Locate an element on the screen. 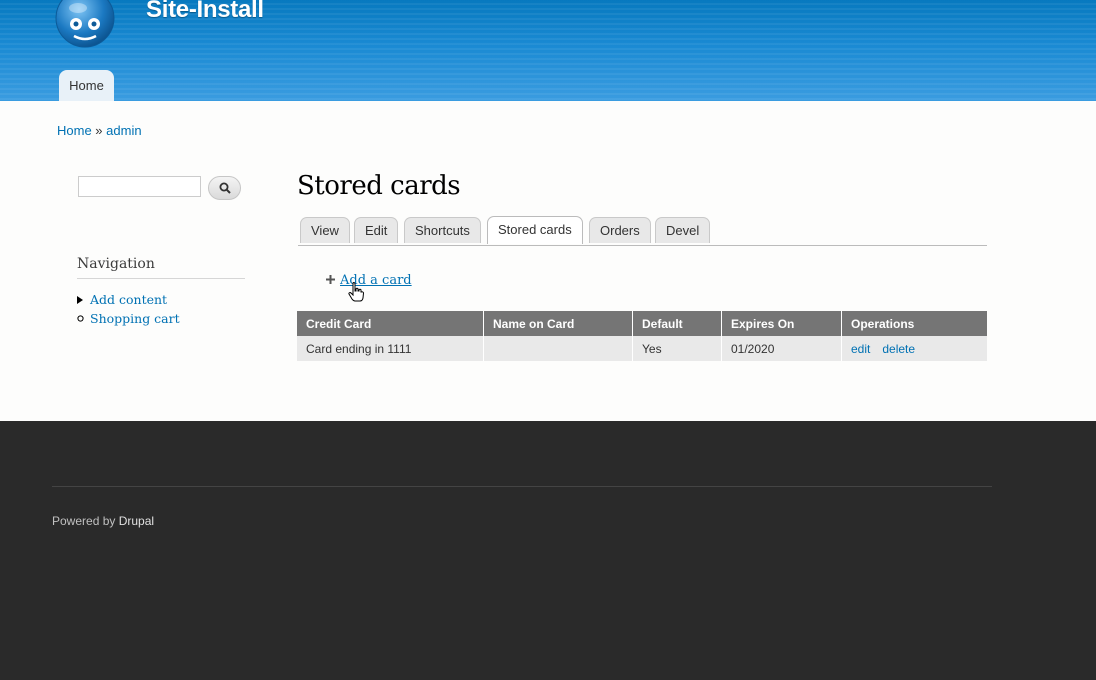 This screenshot has height=680, width=1096. footer-powered-by: Powered by Drupal is located at coordinates (103, 521).